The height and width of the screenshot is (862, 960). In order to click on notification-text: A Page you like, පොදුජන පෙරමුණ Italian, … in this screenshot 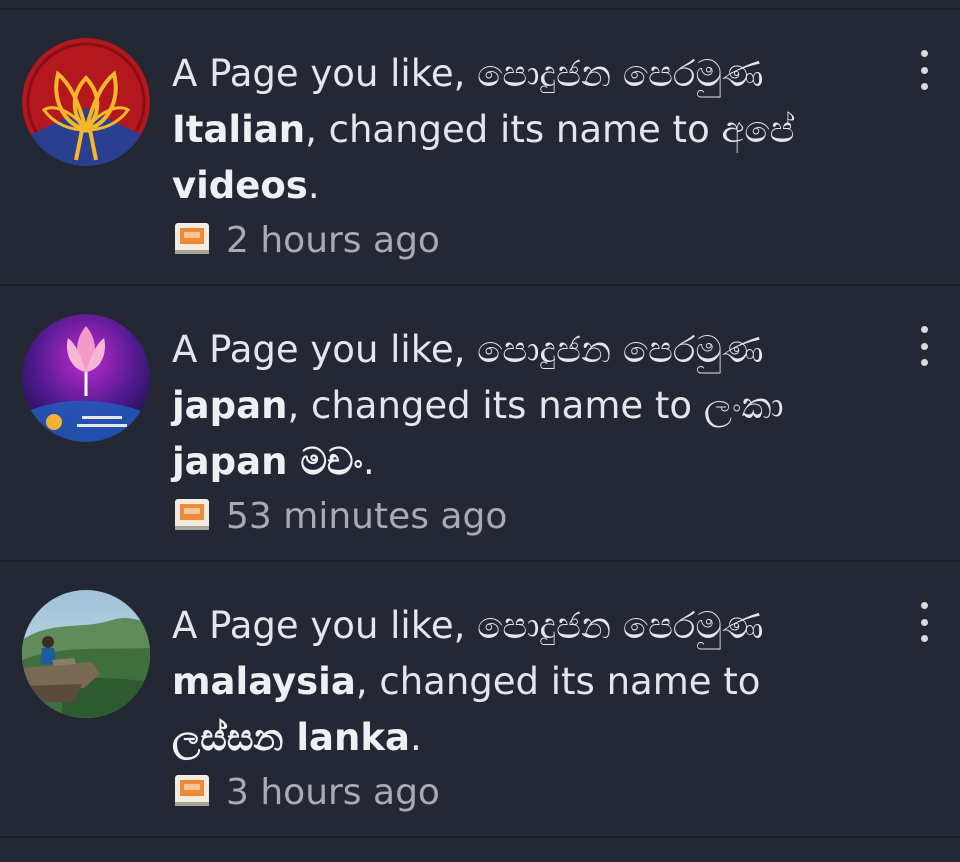, I will do `click(483, 129)`.